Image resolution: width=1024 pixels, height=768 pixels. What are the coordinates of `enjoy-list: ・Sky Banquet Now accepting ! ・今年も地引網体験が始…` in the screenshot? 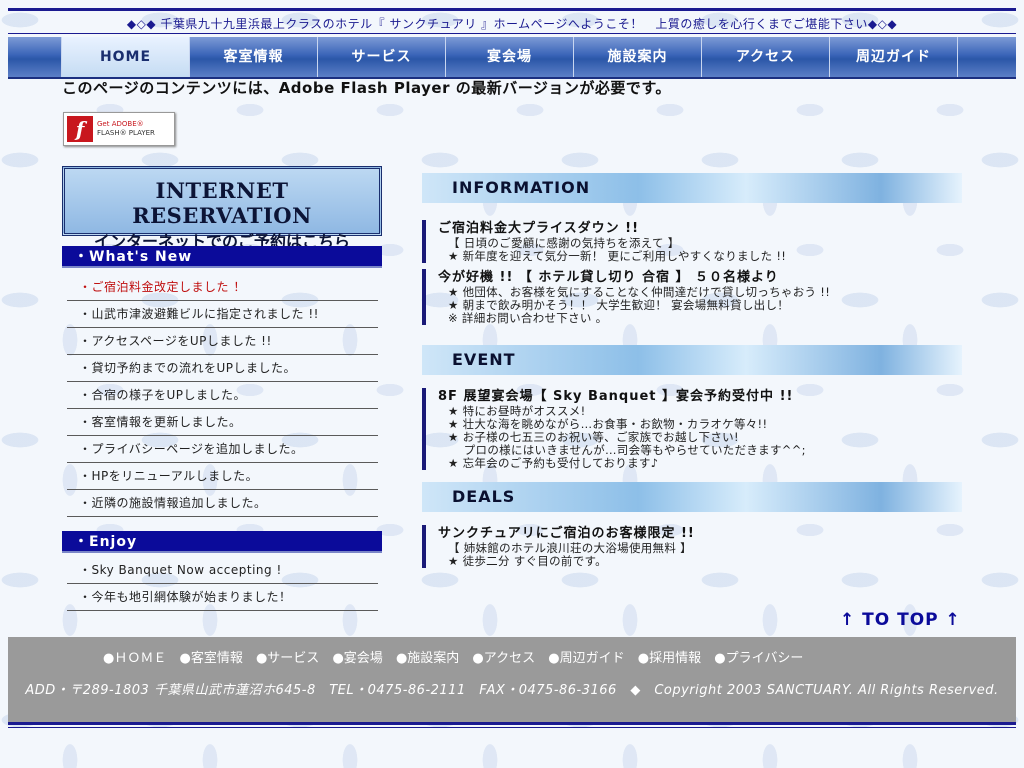 It's located at (220, 584).